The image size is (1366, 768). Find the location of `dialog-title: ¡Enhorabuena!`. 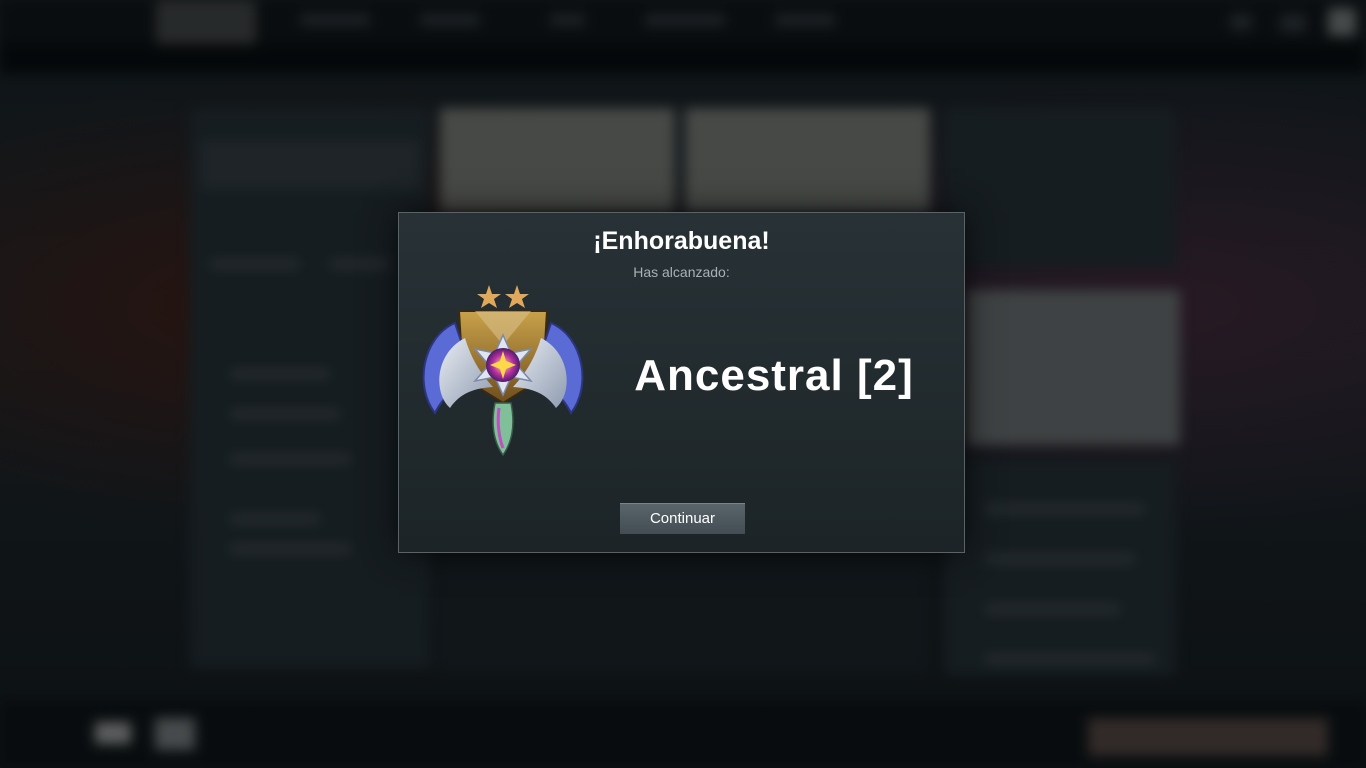

dialog-title: ¡Enhorabuena! is located at coordinates (681, 241).